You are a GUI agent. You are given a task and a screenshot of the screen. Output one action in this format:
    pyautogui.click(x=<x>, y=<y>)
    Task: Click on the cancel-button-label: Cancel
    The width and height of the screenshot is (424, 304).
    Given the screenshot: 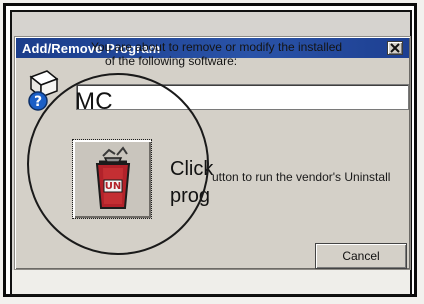 What is the action you would take?
    pyautogui.click(x=361, y=256)
    